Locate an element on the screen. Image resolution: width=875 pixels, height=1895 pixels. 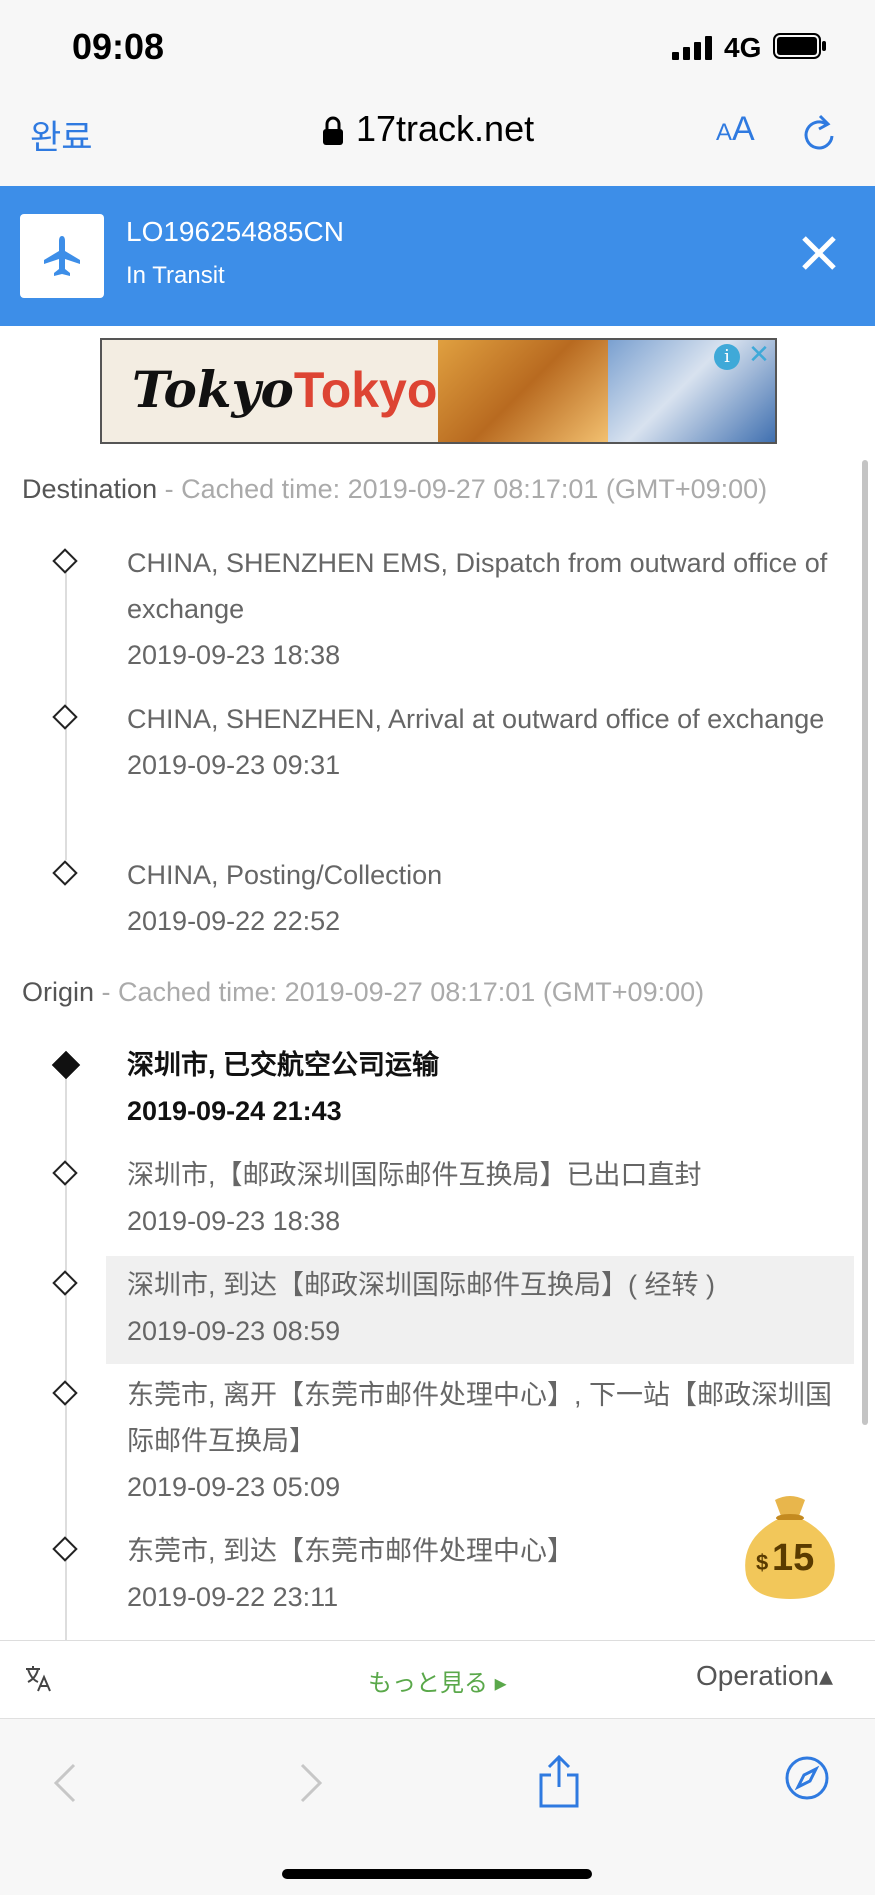
reload-icon is located at coordinates (820, 134).